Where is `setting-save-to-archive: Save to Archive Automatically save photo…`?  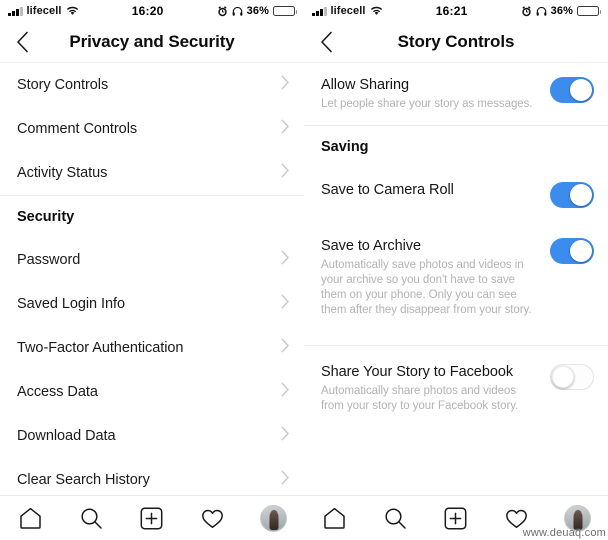 setting-save-to-archive: Save to Archive Automatically save photo… is located at coordinates (456, 276).